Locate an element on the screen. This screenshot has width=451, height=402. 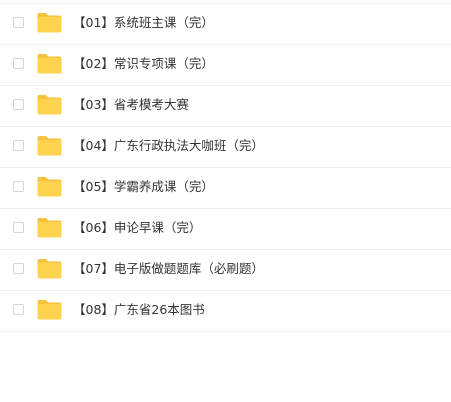
file-row: 【04】广东行政执法大咖班（完） is located at coordinates (225, 147).